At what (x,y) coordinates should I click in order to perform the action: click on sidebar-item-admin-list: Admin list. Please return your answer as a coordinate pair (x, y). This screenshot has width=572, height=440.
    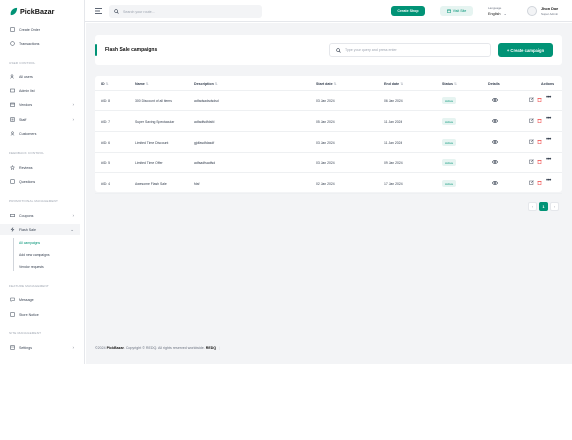
    Looking at the image, I should click on (40, 90).